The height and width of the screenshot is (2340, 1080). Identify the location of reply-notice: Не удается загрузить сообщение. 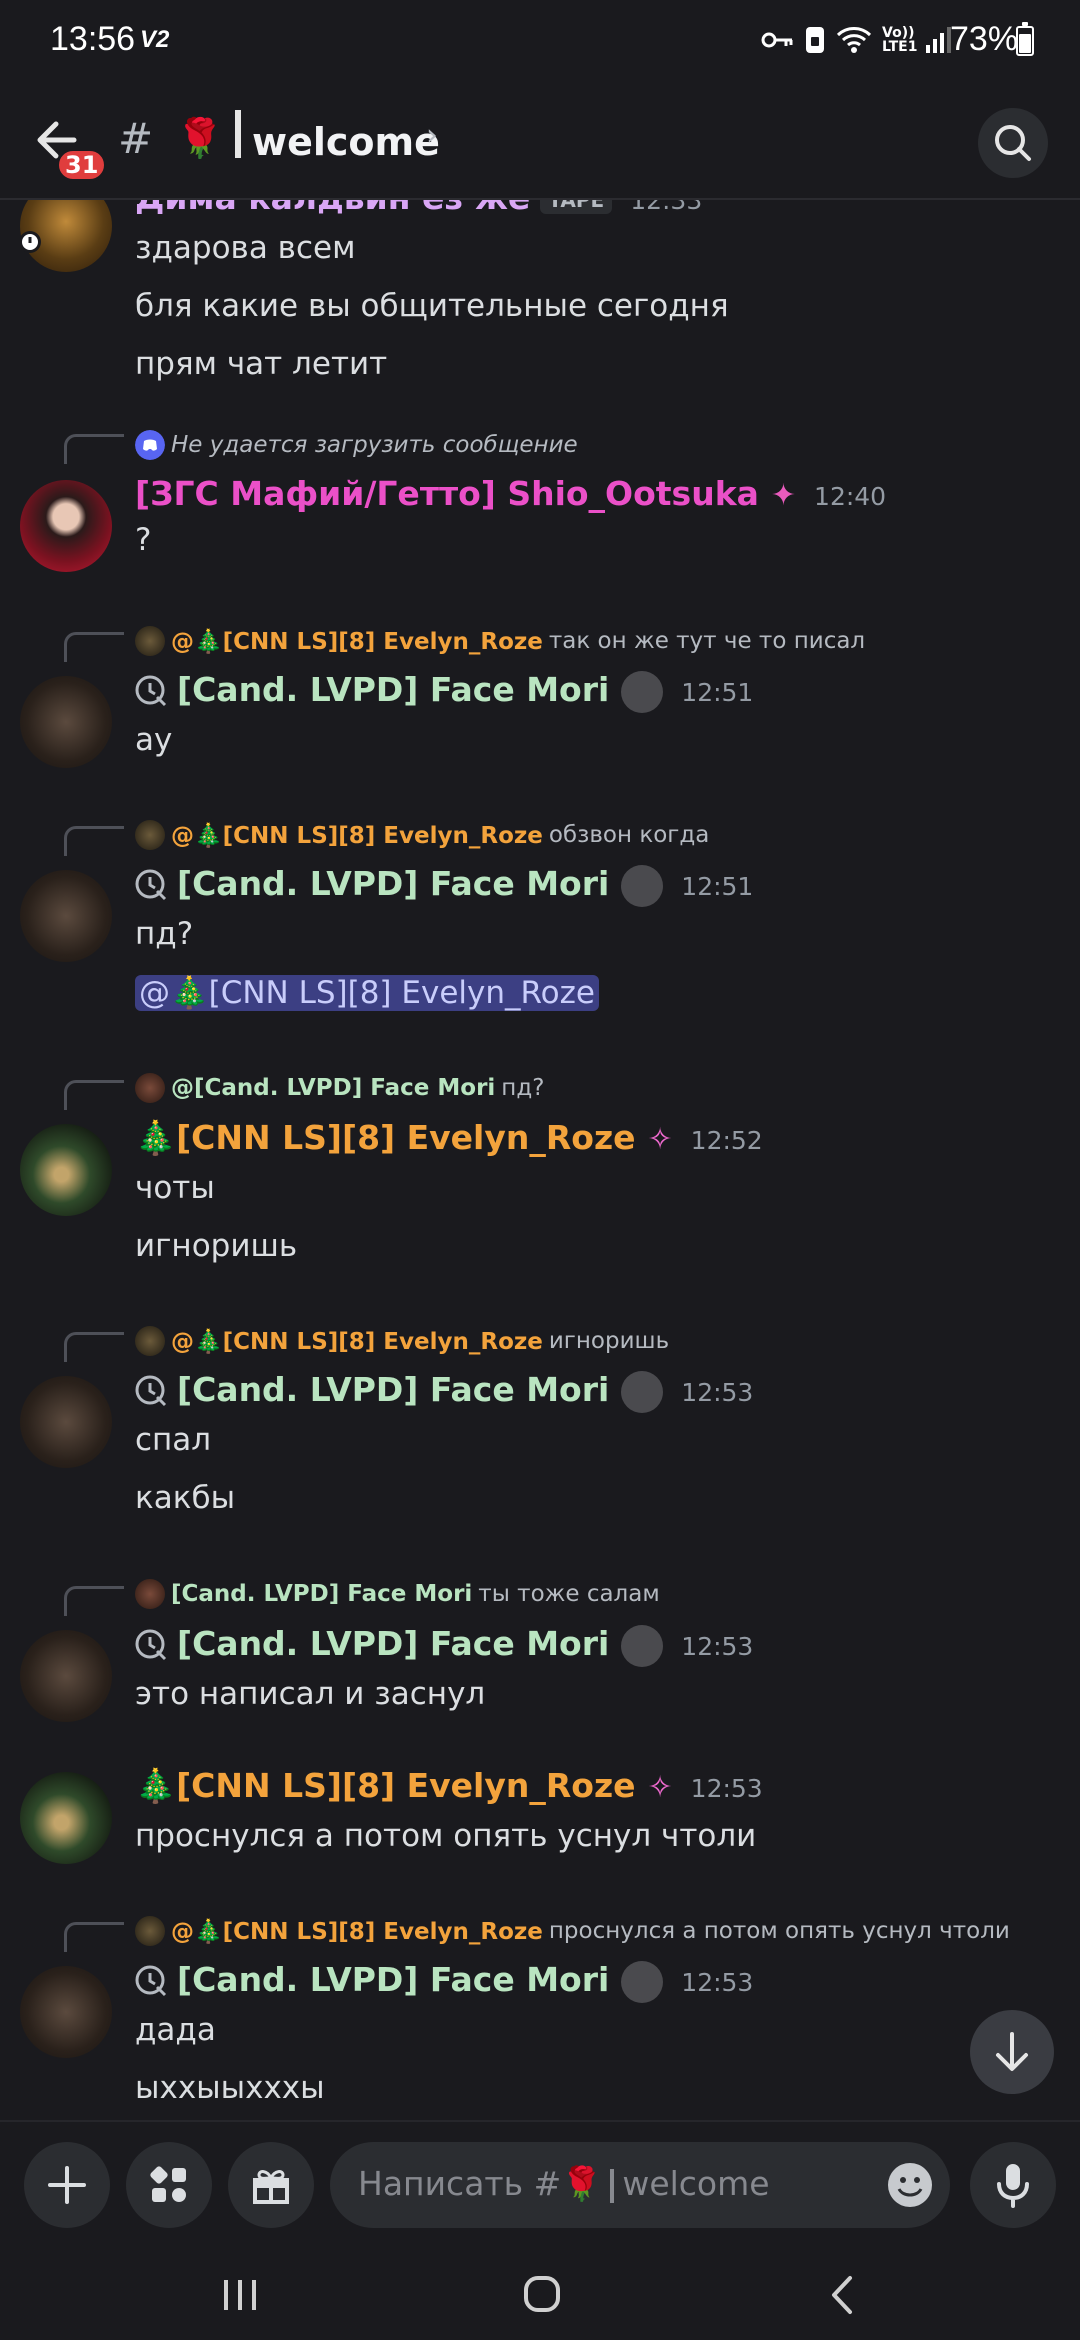
(374, 445).